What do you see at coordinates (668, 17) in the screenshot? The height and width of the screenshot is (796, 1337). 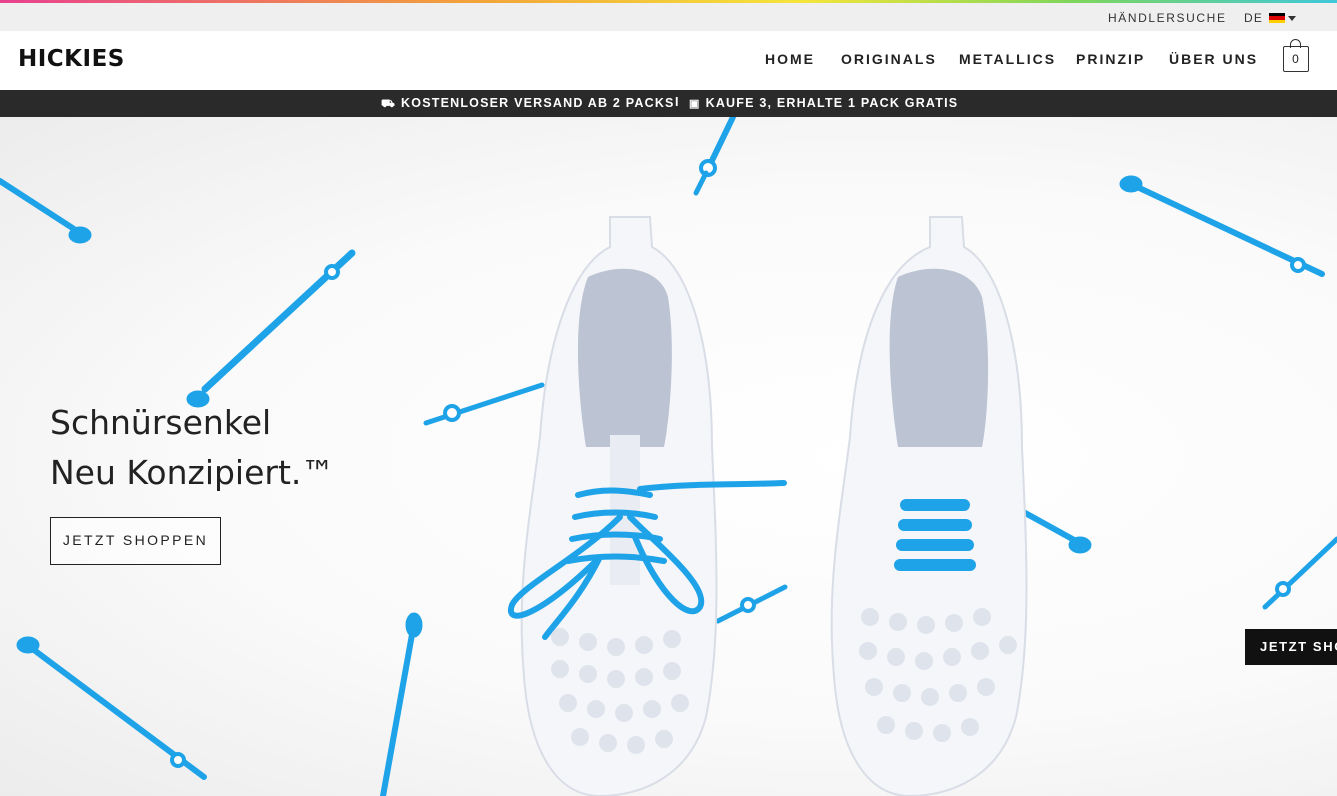 I see `utility-bar: HÄNDLERSUCHE DE` at bounding box center [668, 17].